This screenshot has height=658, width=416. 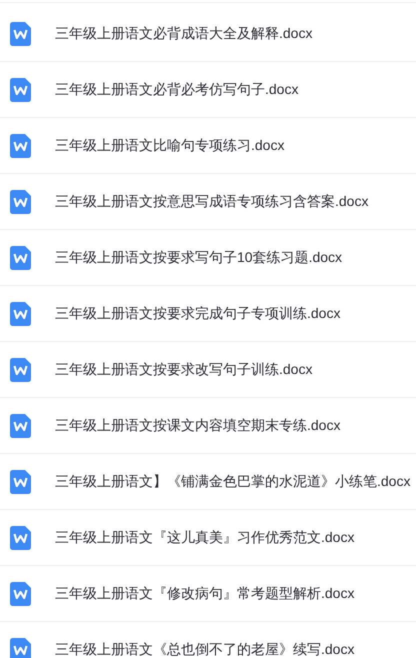 What do you see at coordinates (197, 313) in the screenshot?
I see `file-name: 三年级上册语文按要求完成句子专项训练.docx` at bounding box center [197, 313].